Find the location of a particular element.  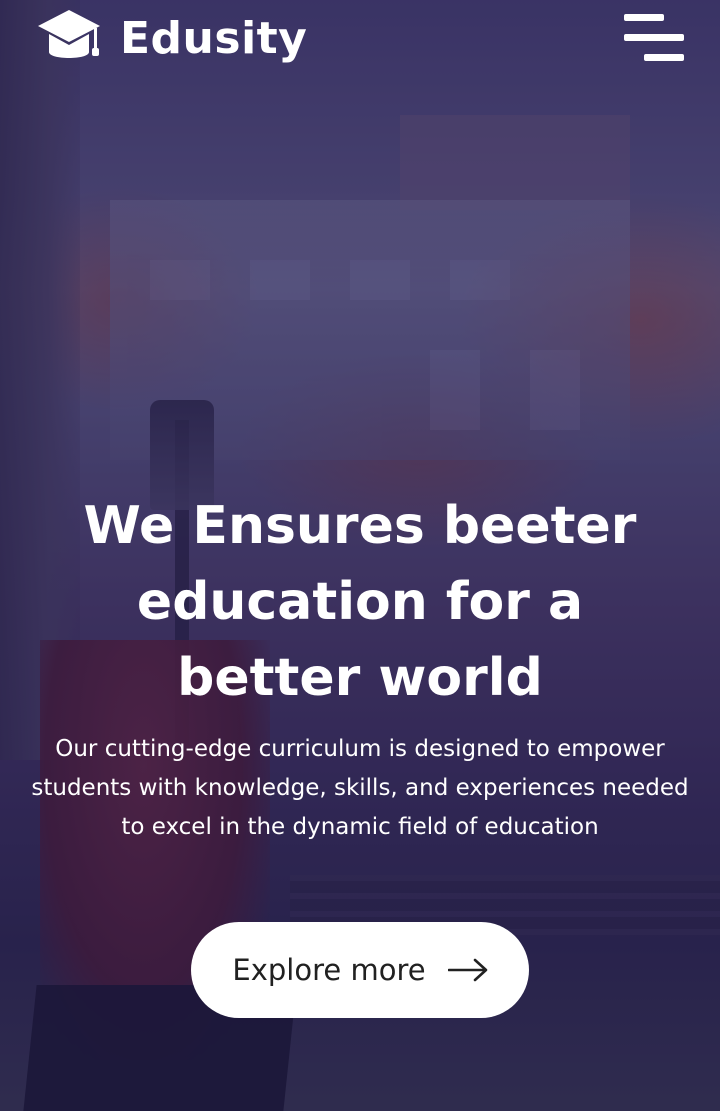

brand-logo: Edusity is located at coordinates (171, 38).